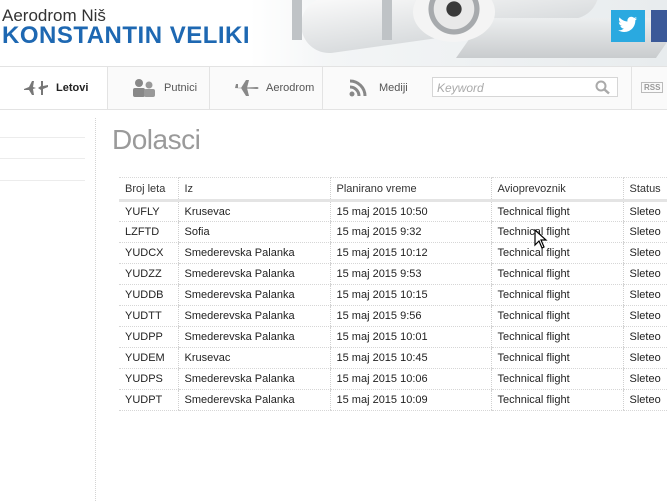 This screenshot has width=667, height=501. I want to click on scheduled-time-cell: 15 maj 2015 10:50, so click(410, 211).